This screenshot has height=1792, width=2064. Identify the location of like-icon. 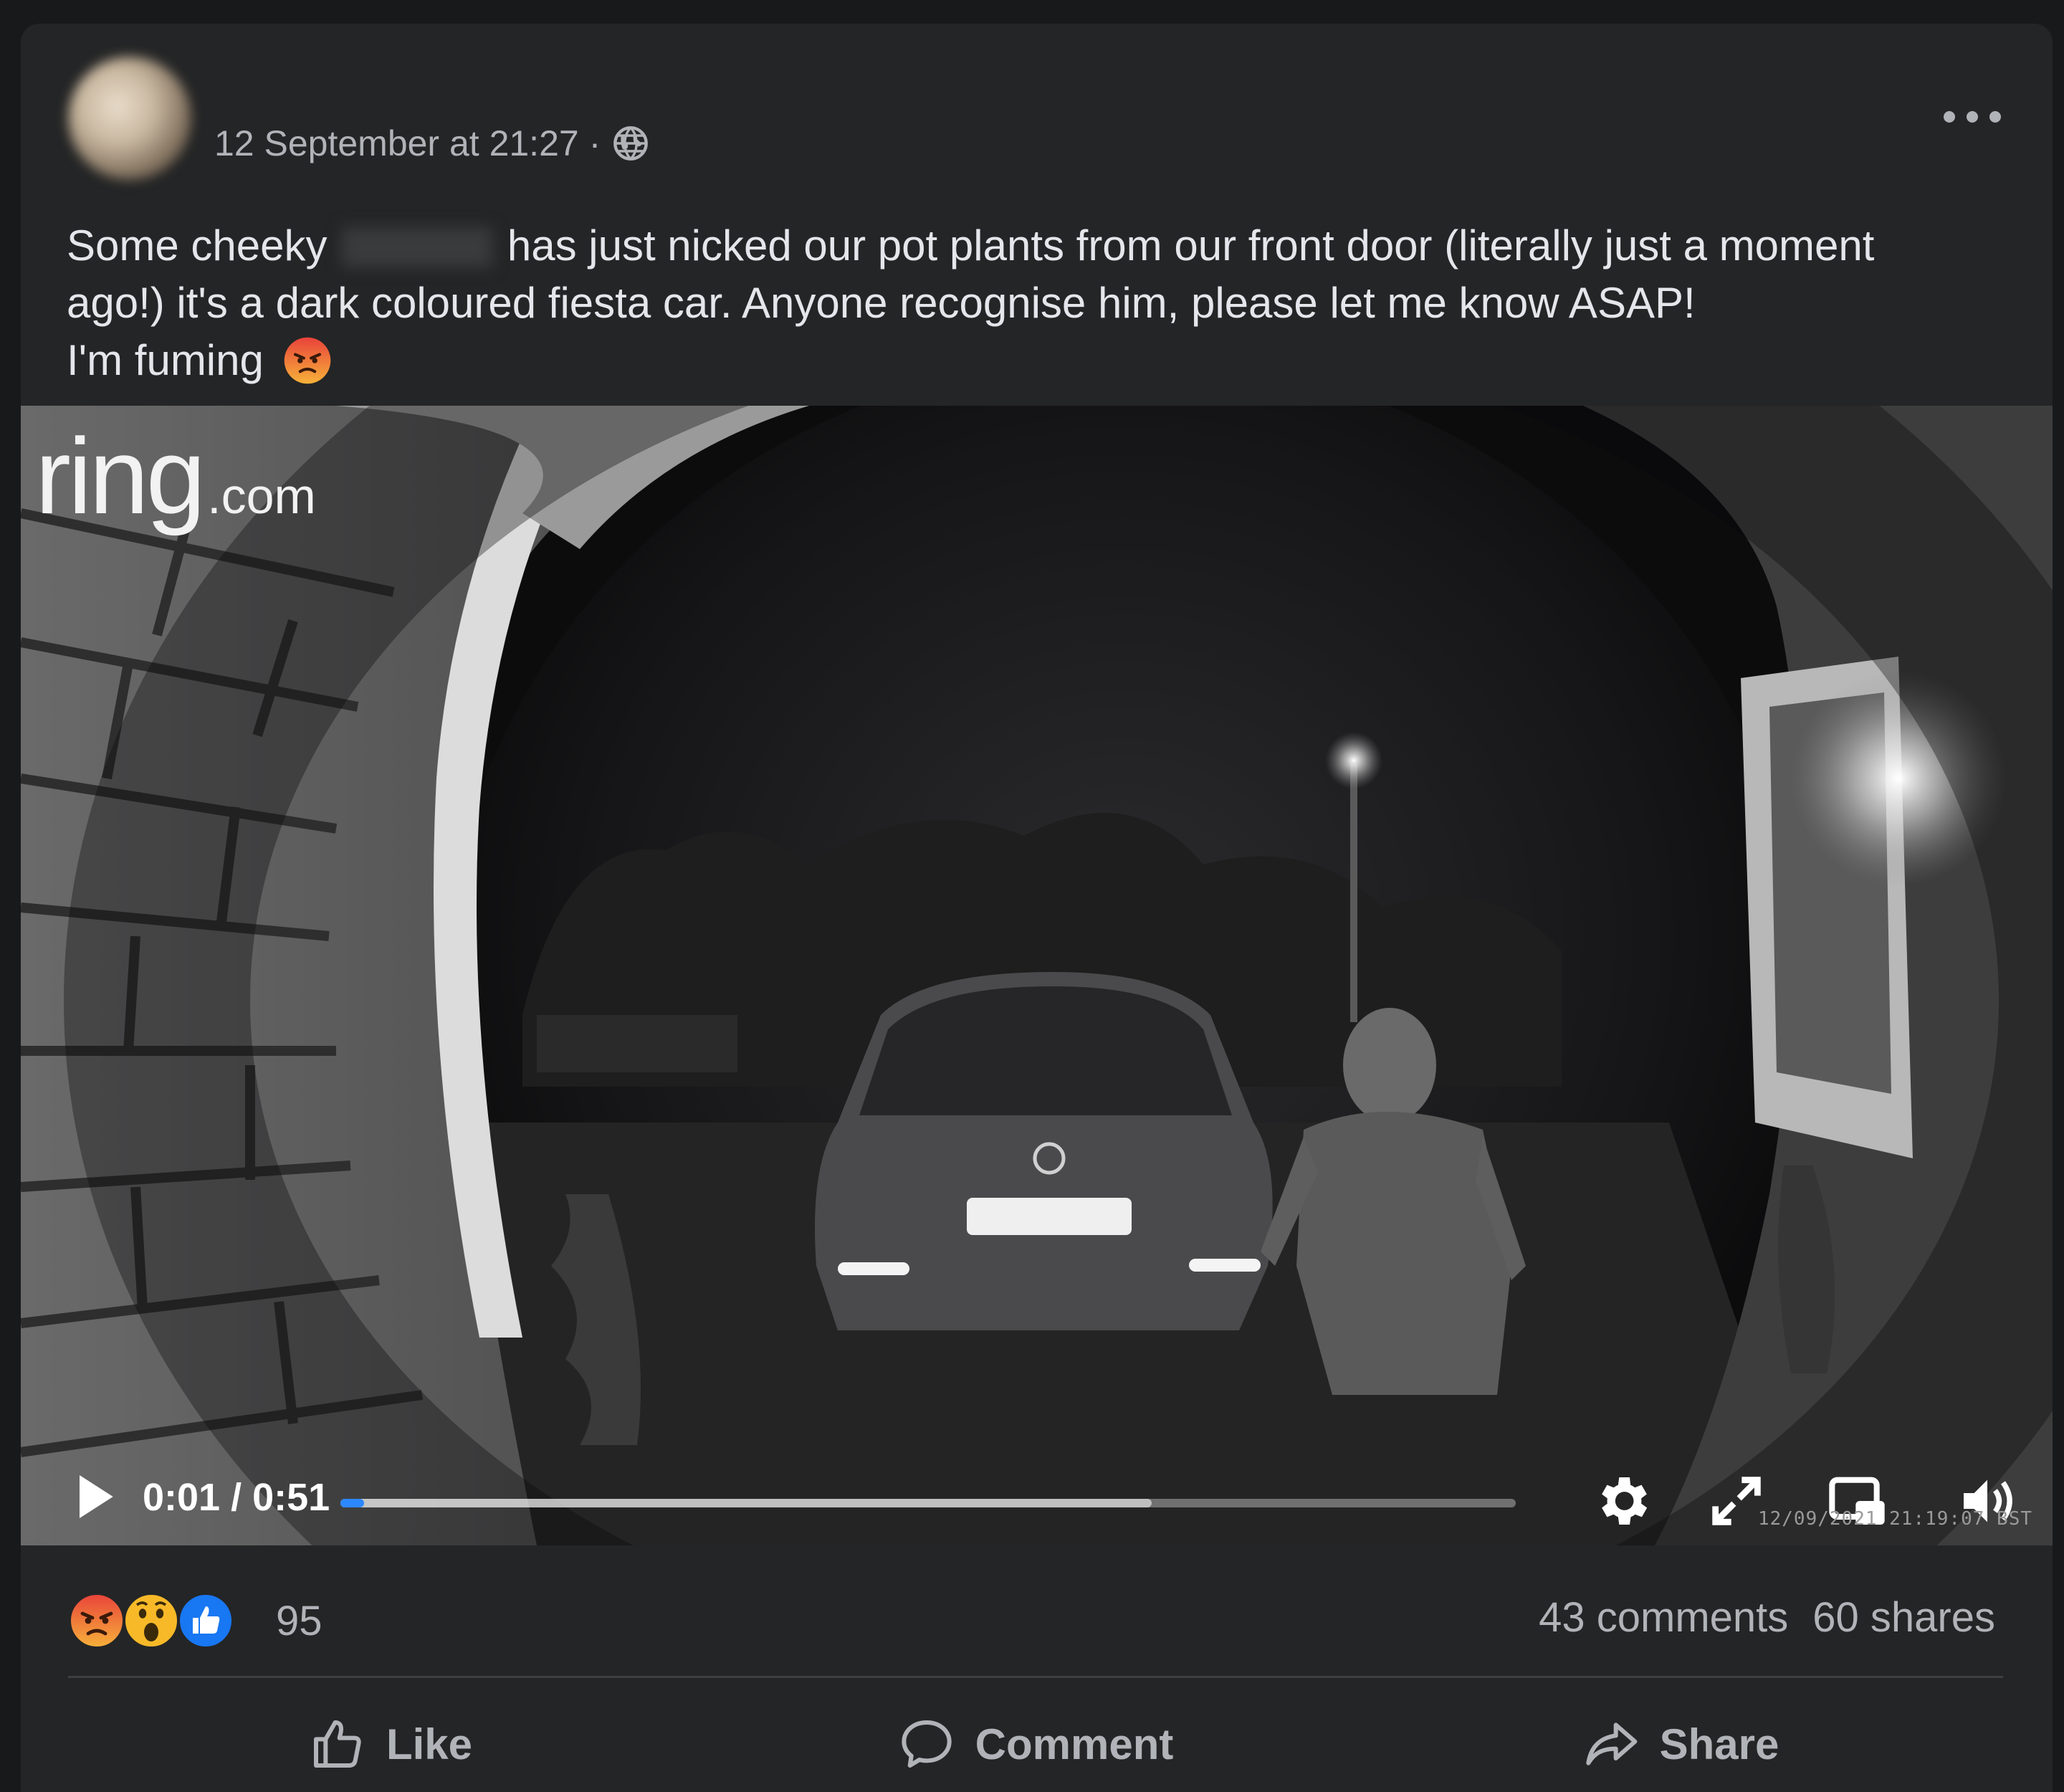
(205, 1620).